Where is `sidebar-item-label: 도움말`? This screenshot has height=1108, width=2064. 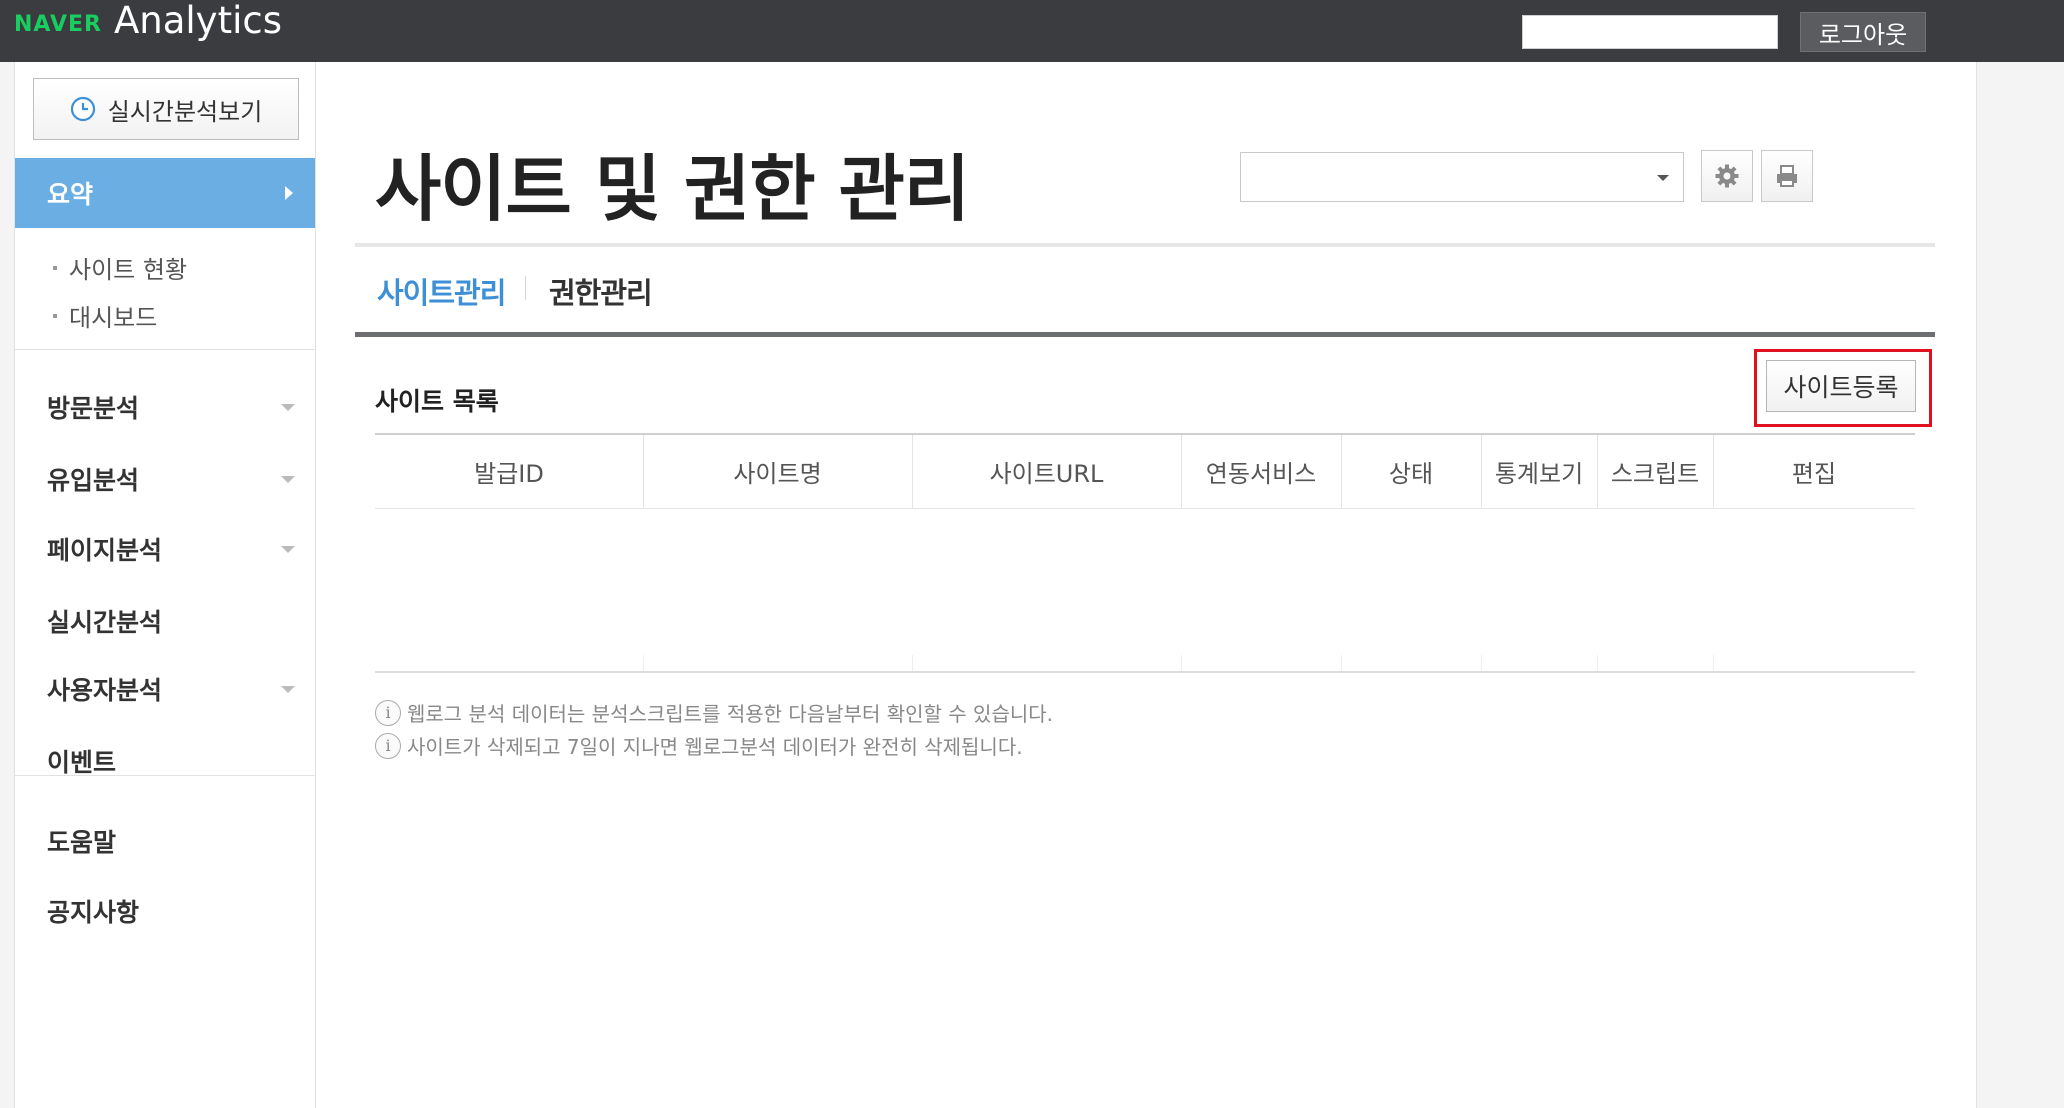
sidebar-item-label: 도움말 is located at coordinates (82, 842).